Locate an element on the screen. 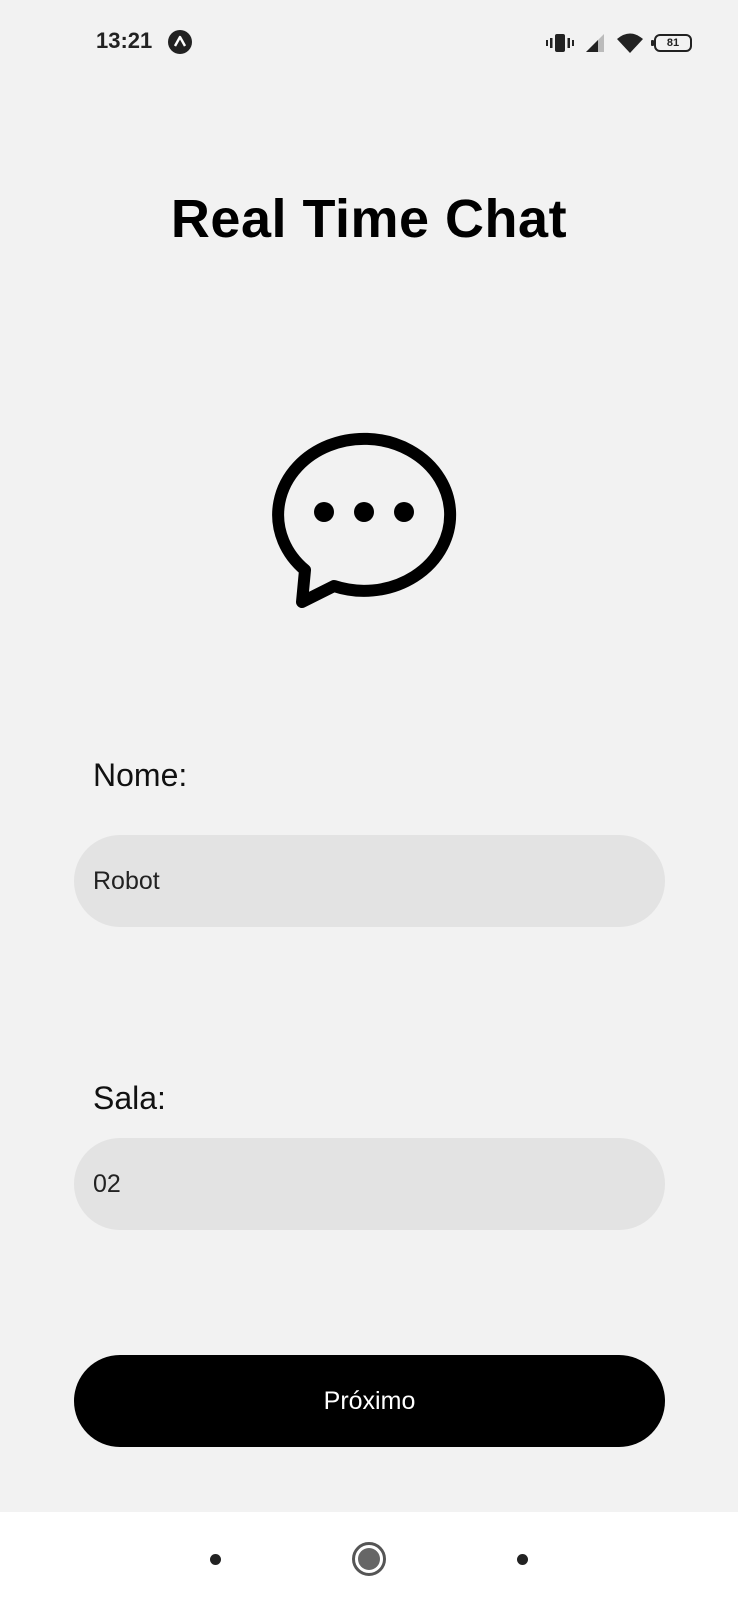 This screenshot has width=738, height=1600. status-icons: 81 is located at coordinates (619, 43).